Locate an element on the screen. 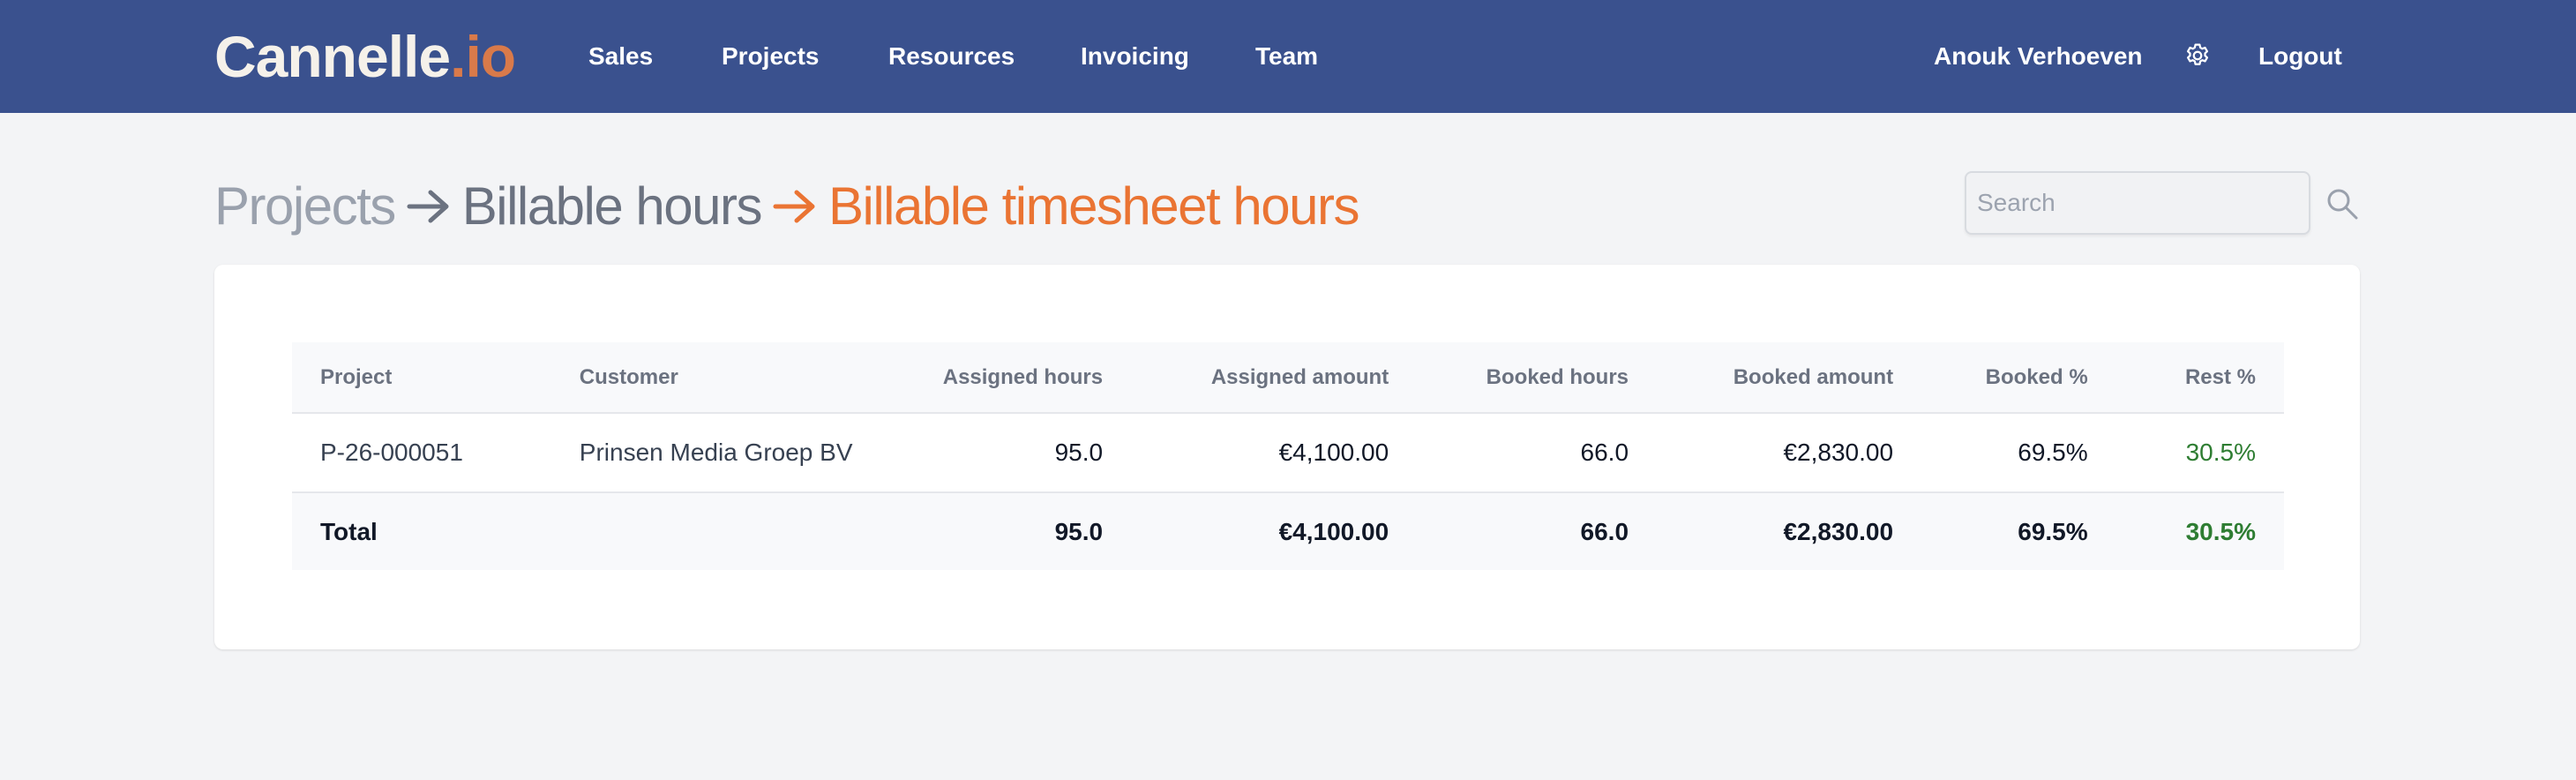 The image size is (2576, 780). app-logo: Cannelle.io is located at coordinates (365, 56).